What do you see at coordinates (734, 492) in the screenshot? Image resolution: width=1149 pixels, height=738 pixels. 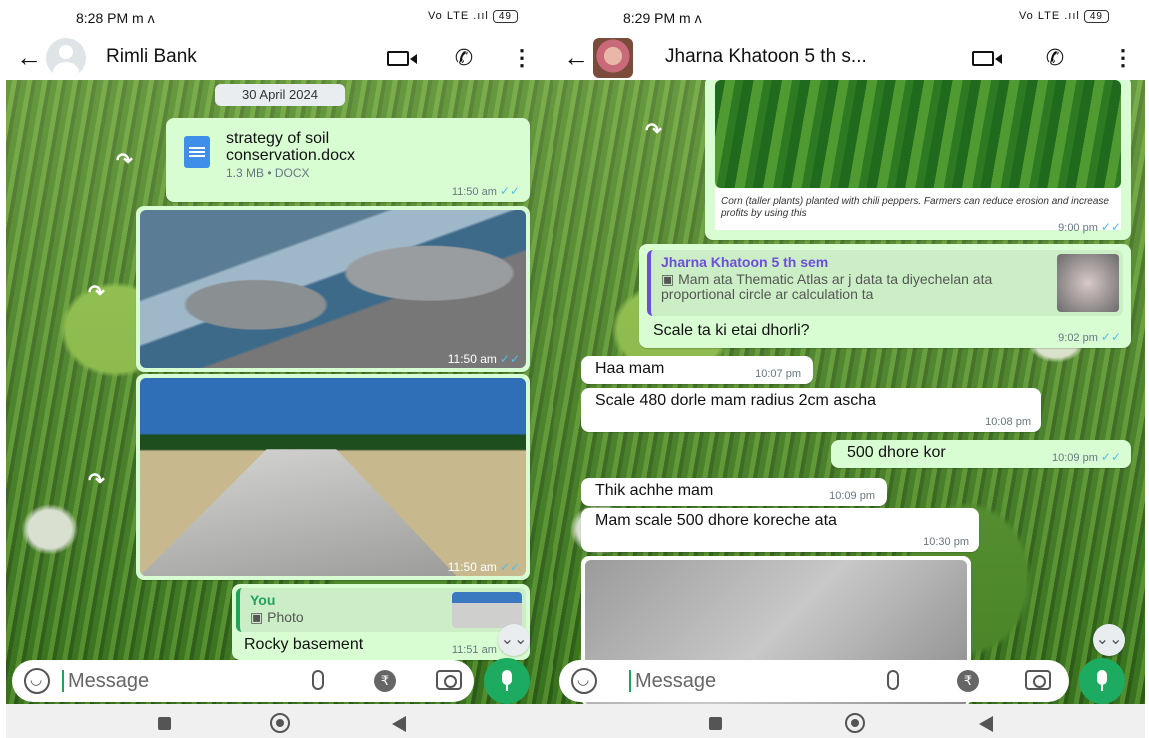 I see `incoming-message: Thik achhe mam 10:09 pm` at bounding box center [734, 492].